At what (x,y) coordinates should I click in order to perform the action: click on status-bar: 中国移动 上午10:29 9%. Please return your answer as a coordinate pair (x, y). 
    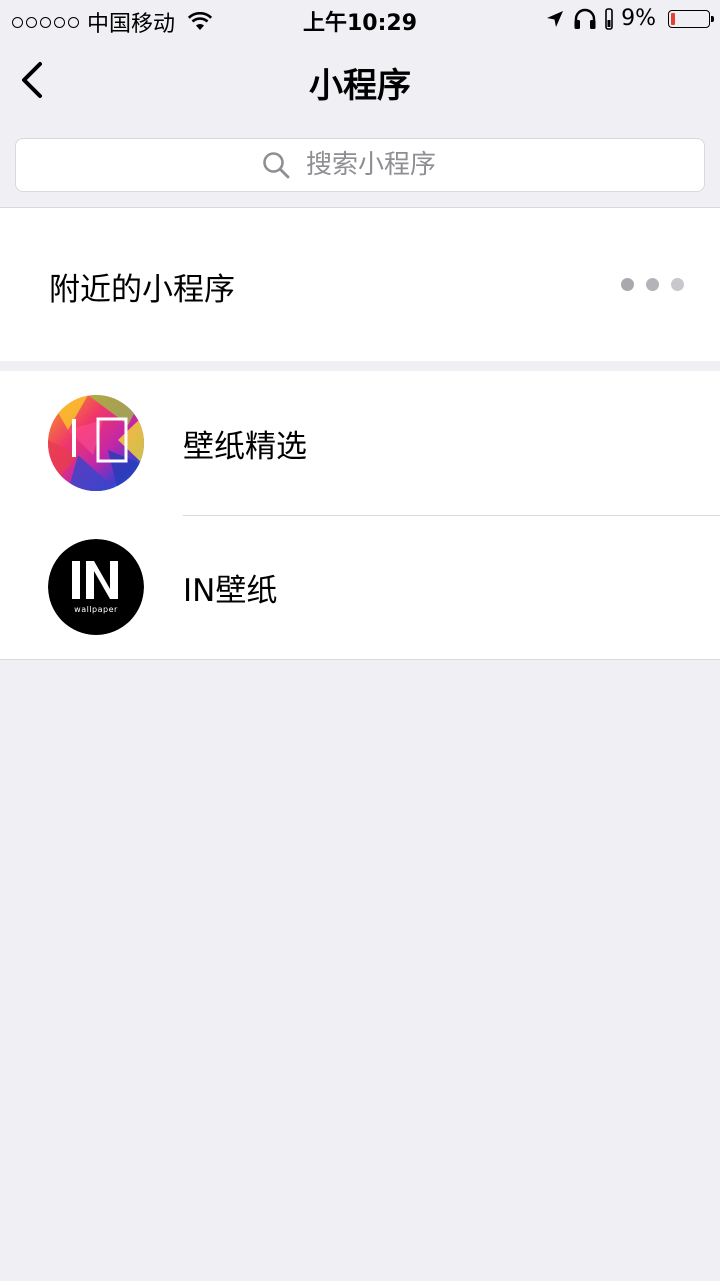
    Looking at the image, I should click on (360, 20).